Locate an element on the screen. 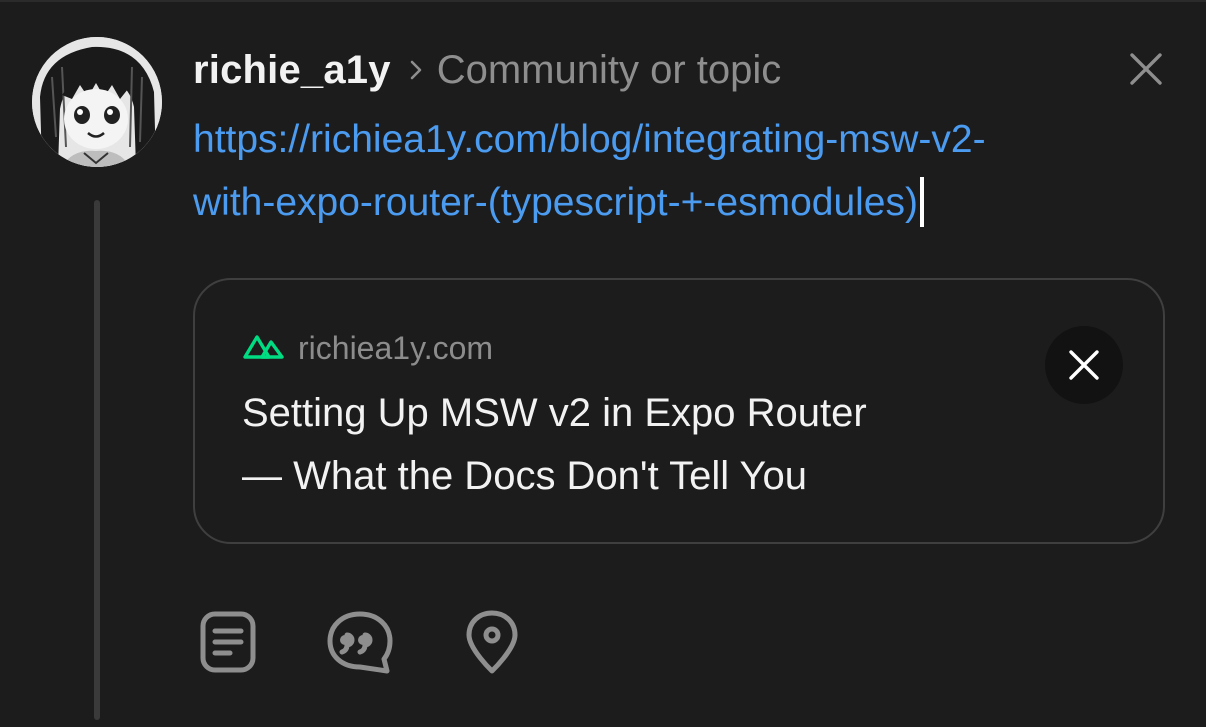  nuxt-logo-icon is located at coordinates (264, 348).